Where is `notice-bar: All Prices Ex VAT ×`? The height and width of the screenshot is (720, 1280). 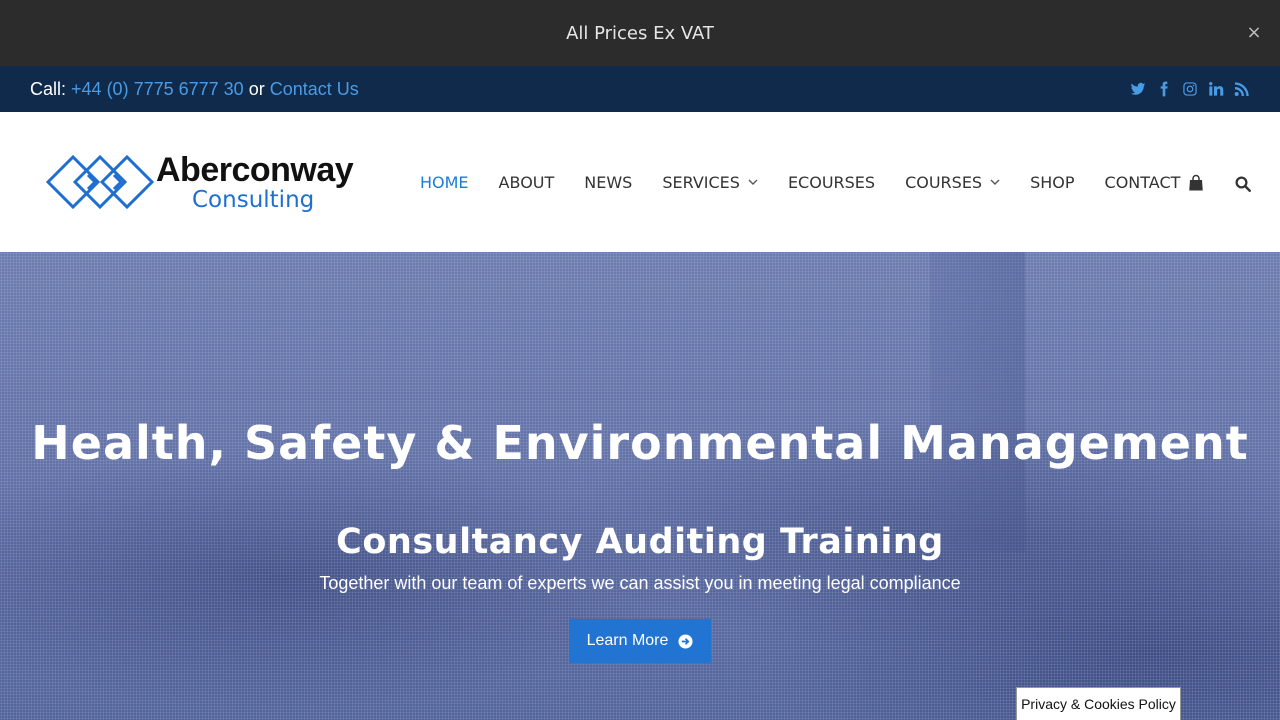
notice-bar: All Prices Ex VAT × is located at coordinates (640, 33).